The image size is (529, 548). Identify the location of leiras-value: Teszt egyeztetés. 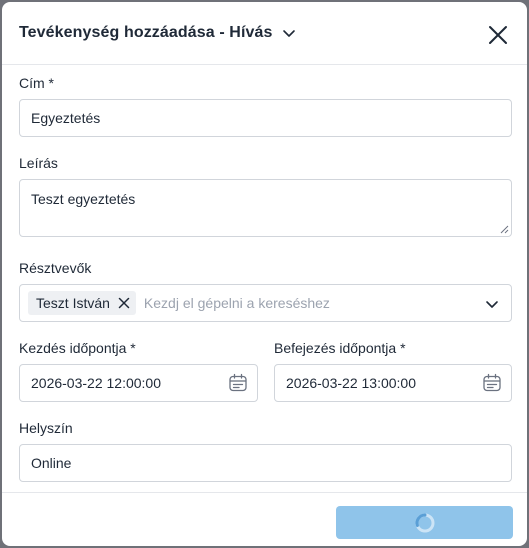
(83, 199).